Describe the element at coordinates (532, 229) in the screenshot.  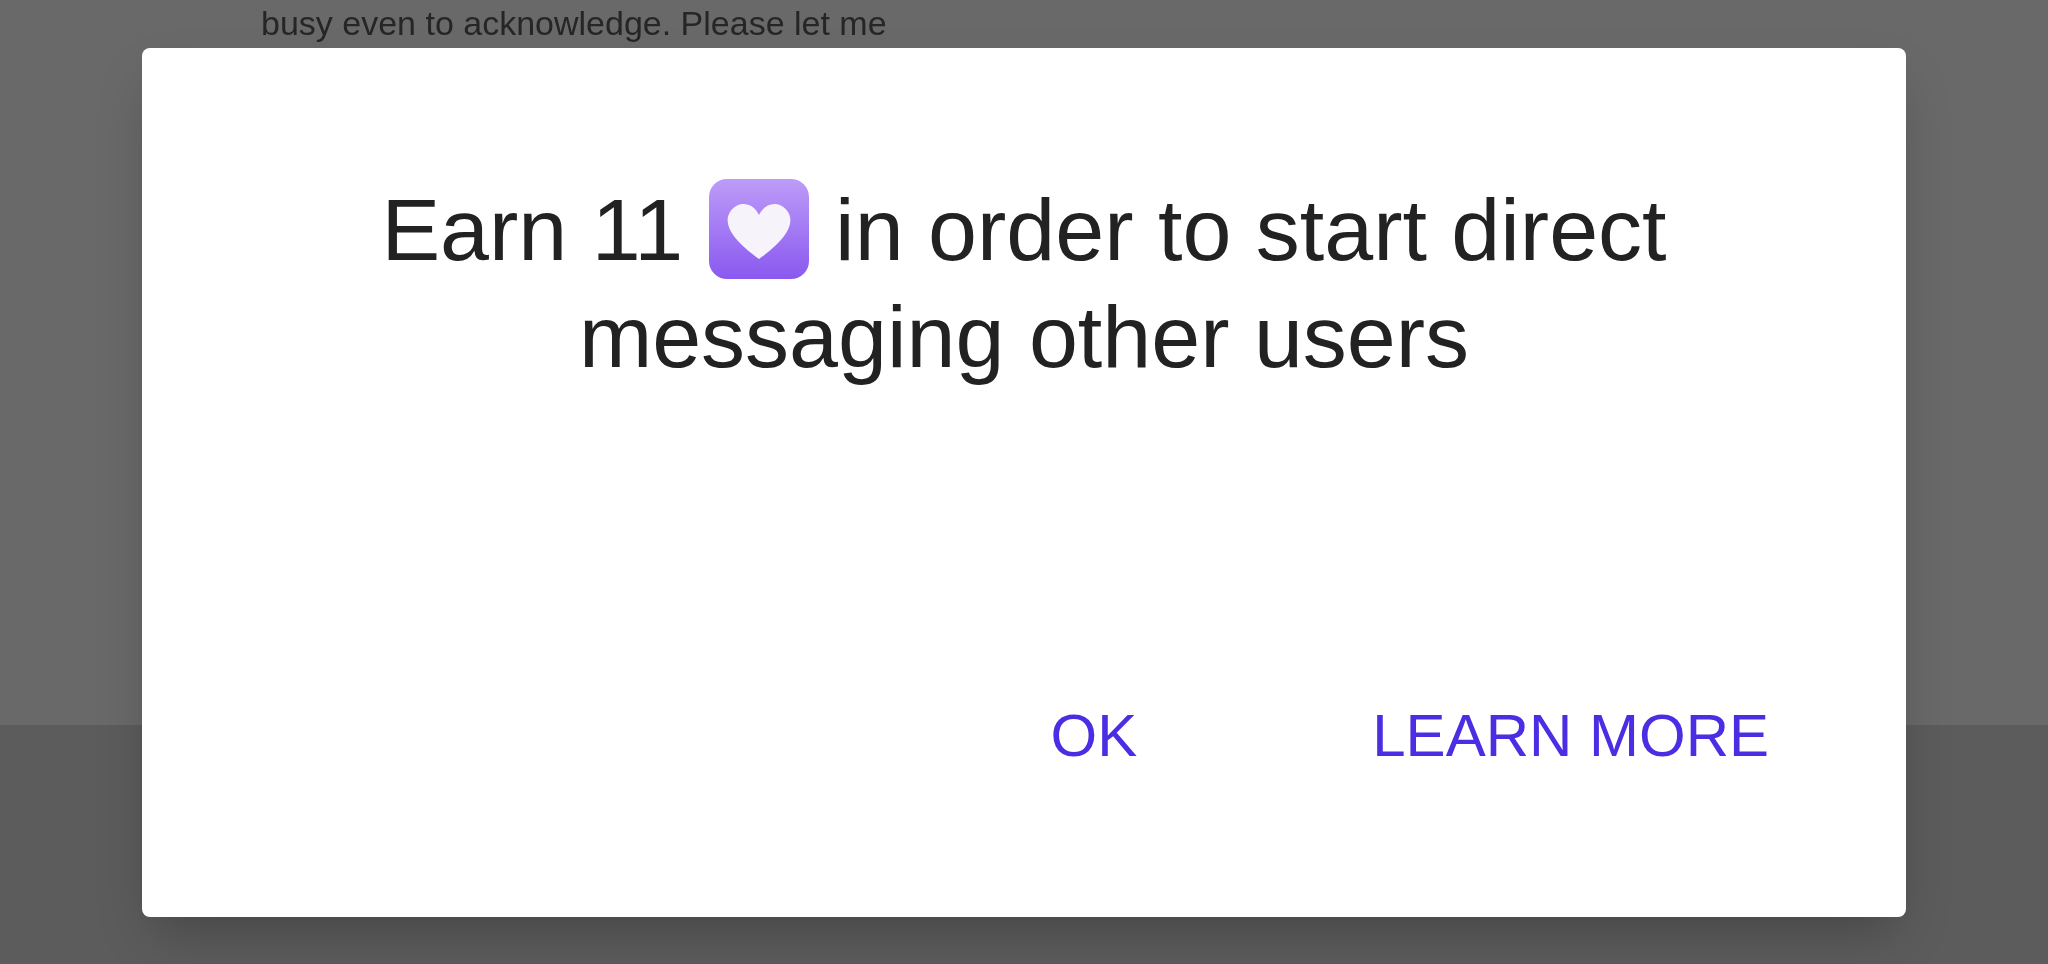
I see `dialog-message: Earn 11` at that location.